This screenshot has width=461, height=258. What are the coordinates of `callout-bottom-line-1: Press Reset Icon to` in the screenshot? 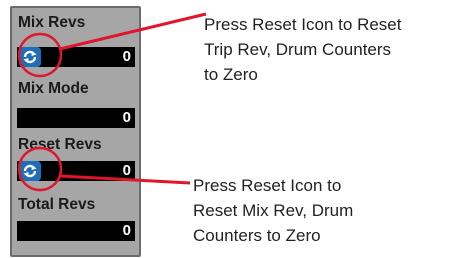 It's located at (267, 185).